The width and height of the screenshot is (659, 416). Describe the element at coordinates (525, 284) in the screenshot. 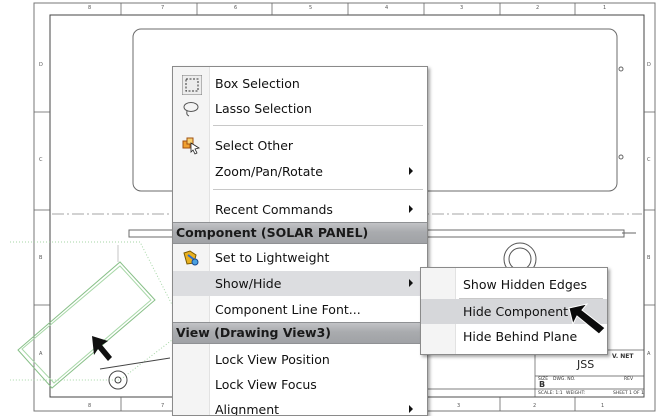

I see `submenu-item-label: Show Hidden Edges` at that location.